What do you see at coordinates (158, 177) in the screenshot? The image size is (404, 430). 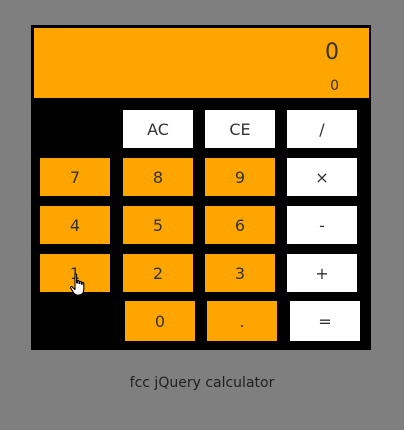 I see `digit-8-button: 8` at bounding box center [158, 177].